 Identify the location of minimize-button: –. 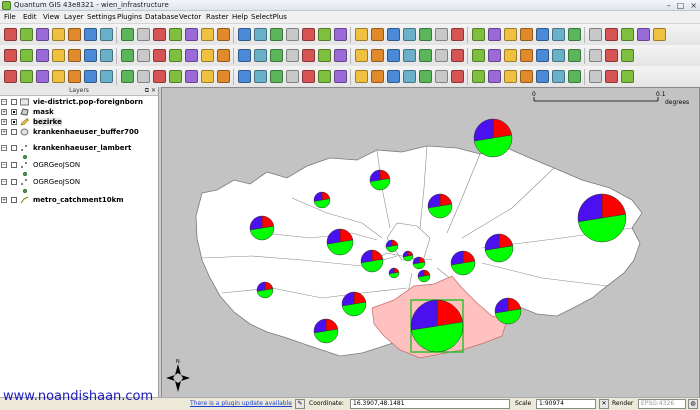
(669, 5).